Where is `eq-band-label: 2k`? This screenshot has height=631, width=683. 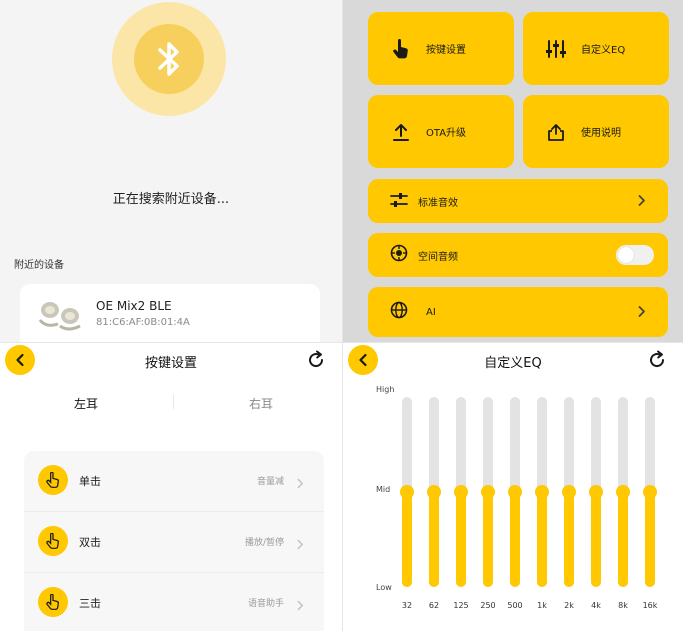 eq-band-label: 2k is located at coordinates (569, 605).